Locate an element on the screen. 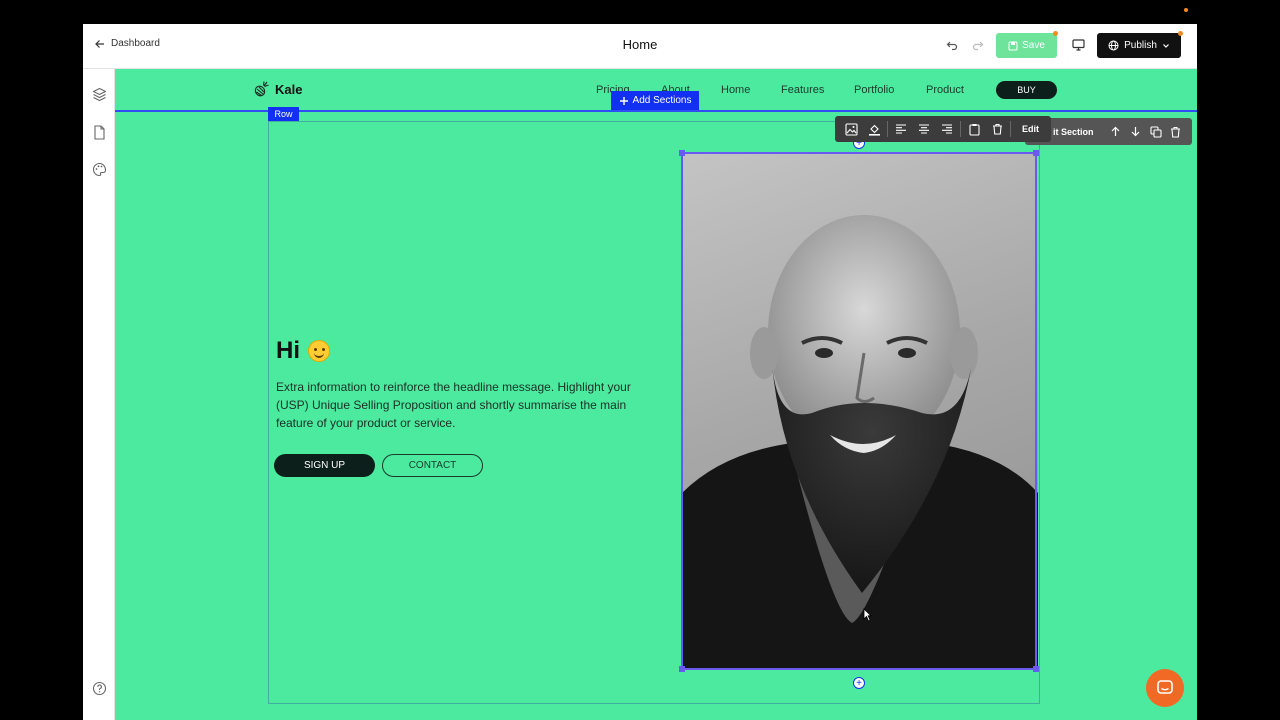  back-to-dashboard: Dashboard is located at coordinates (127, 43).